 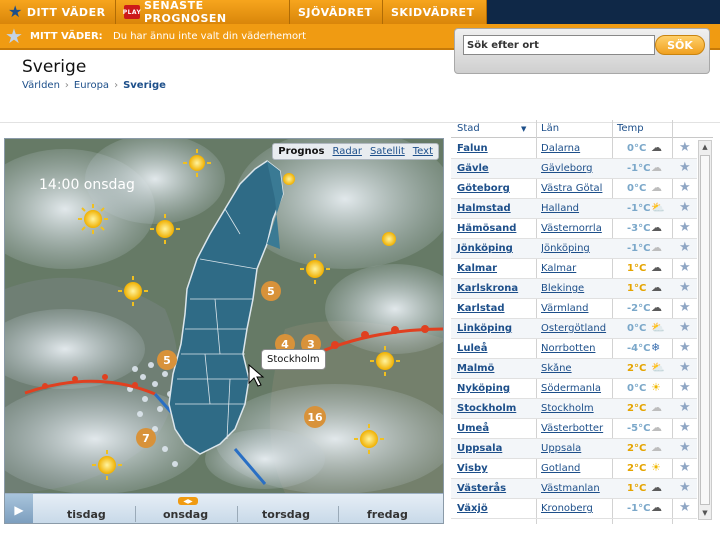 What do you see at coordinates (486, 228) in the screenshot?
I see `city-link: Hämösand` at bounding box center [486, 228].